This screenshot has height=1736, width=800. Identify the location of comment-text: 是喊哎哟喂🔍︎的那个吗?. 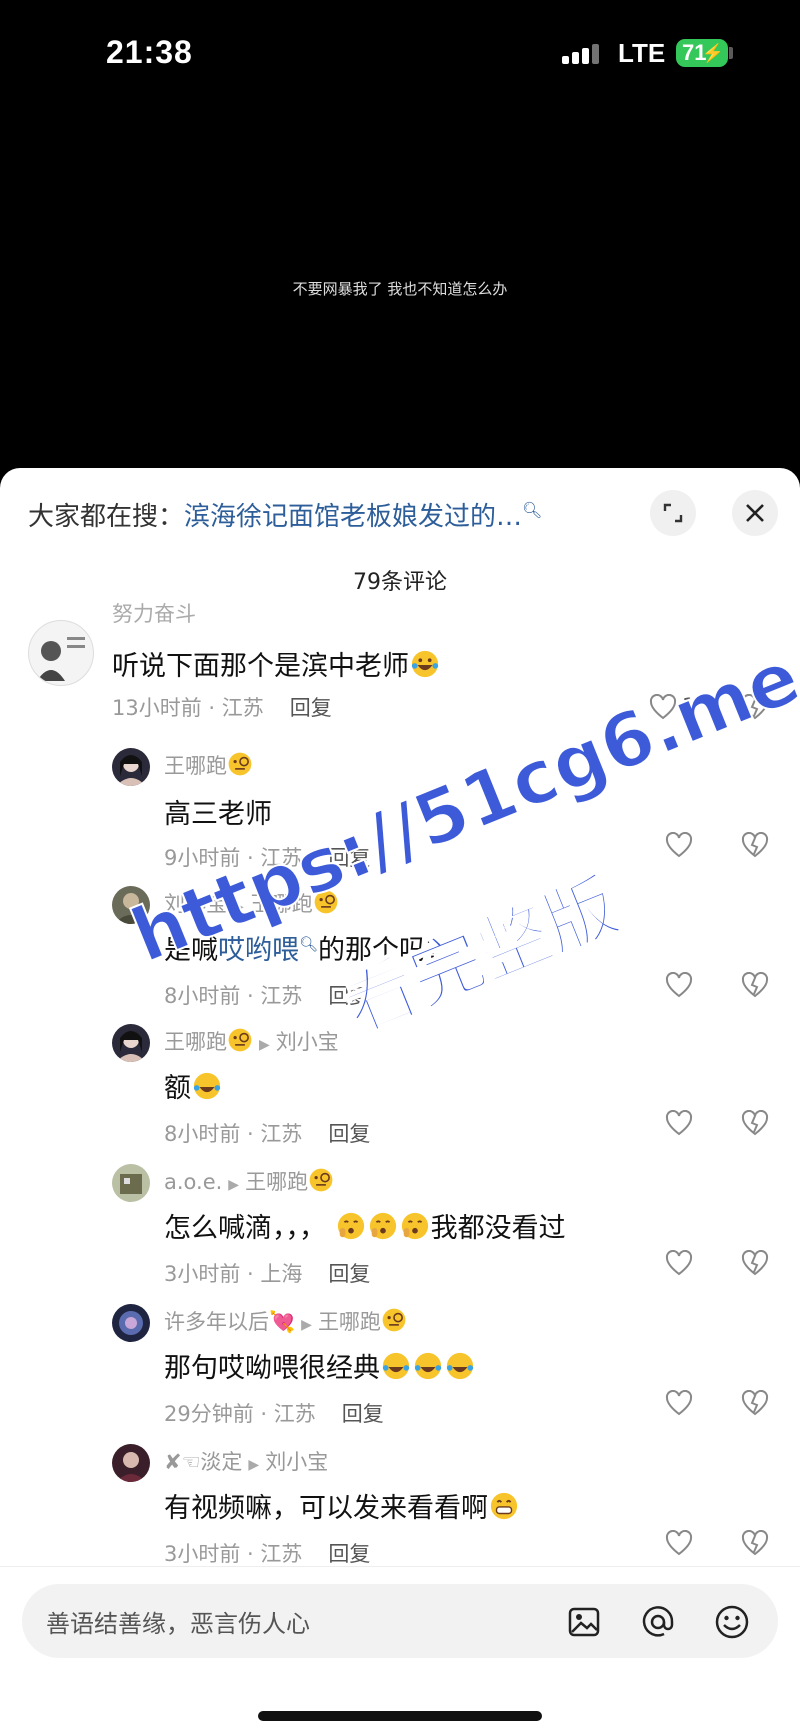
(302, 950).